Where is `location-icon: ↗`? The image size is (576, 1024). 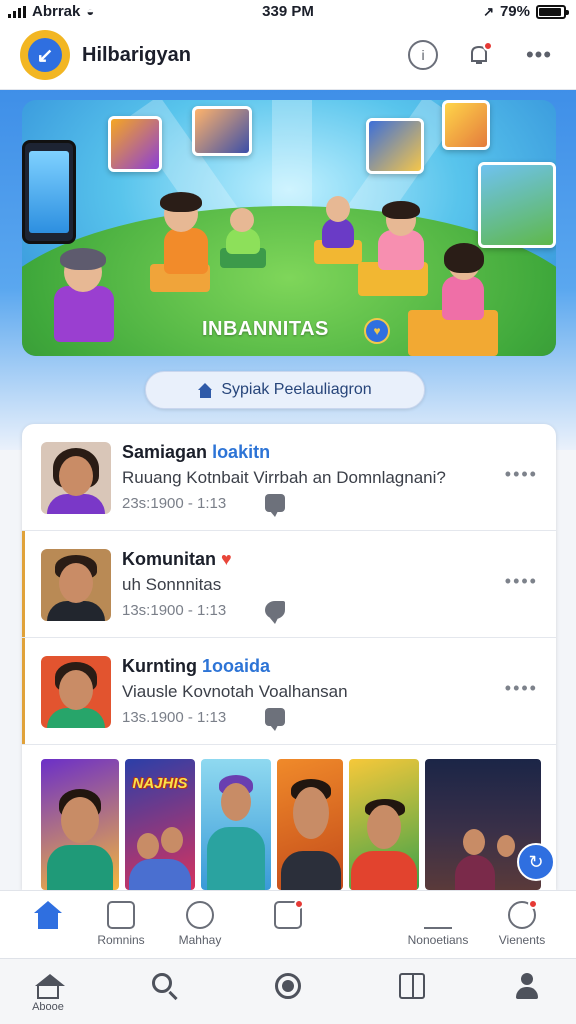 location-icon: ↗ is located at coordinates (488, 11).